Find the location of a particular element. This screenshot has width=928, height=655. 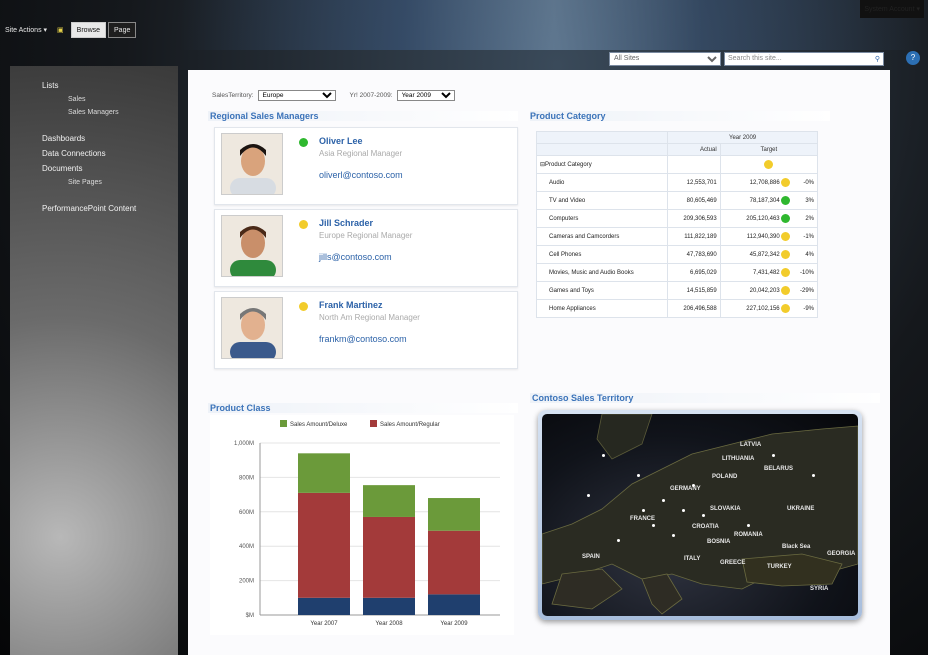

actual-value: 209,306,593 is located at coordinates (694, 218).